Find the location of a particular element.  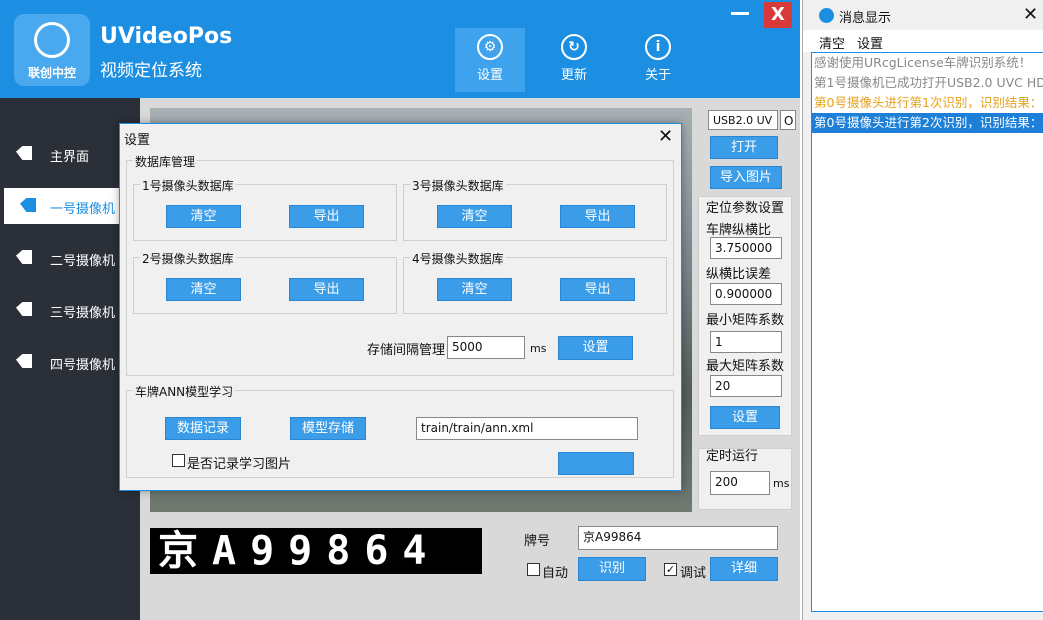

plate-number-label: 牌号 is located at coordinates (537, 541).